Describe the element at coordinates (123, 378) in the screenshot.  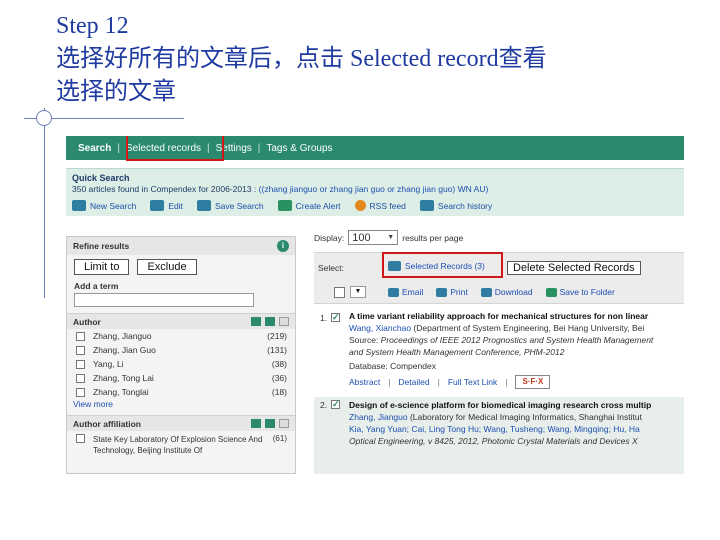
I see `facet-name: Zhang, Tong Lai` at that location.